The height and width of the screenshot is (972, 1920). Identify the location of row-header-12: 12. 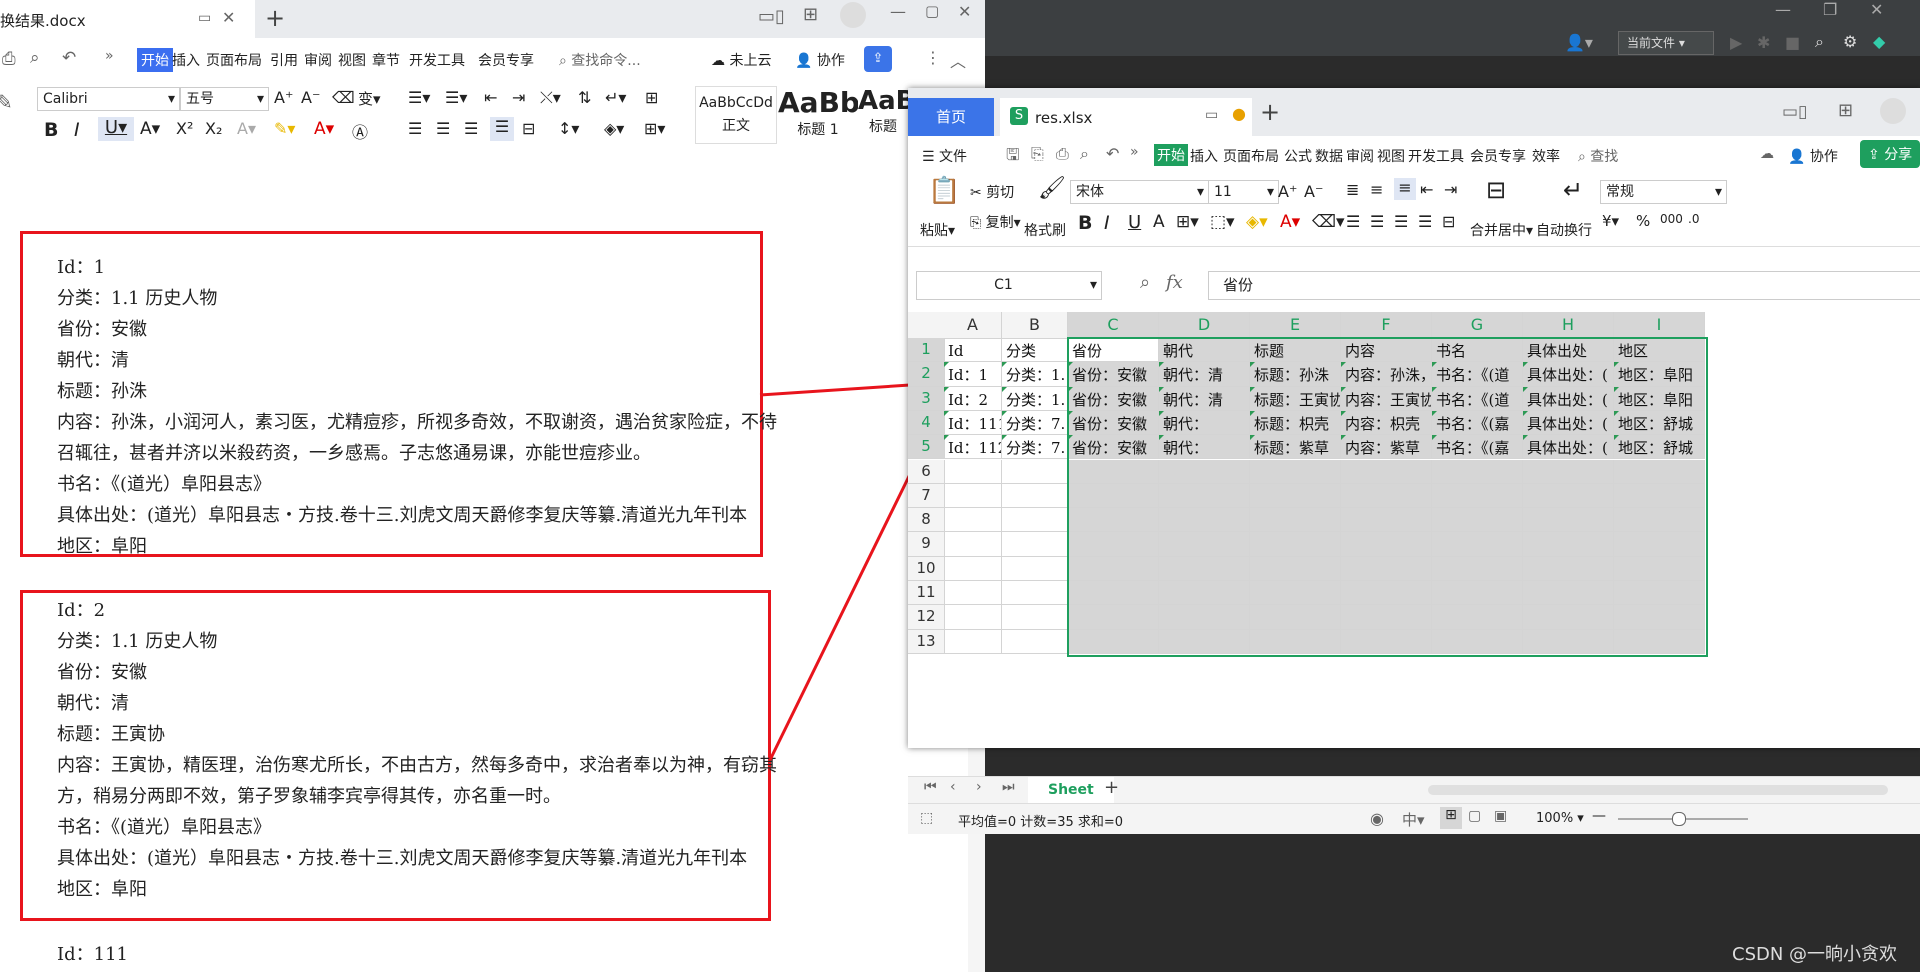
(926, 617).